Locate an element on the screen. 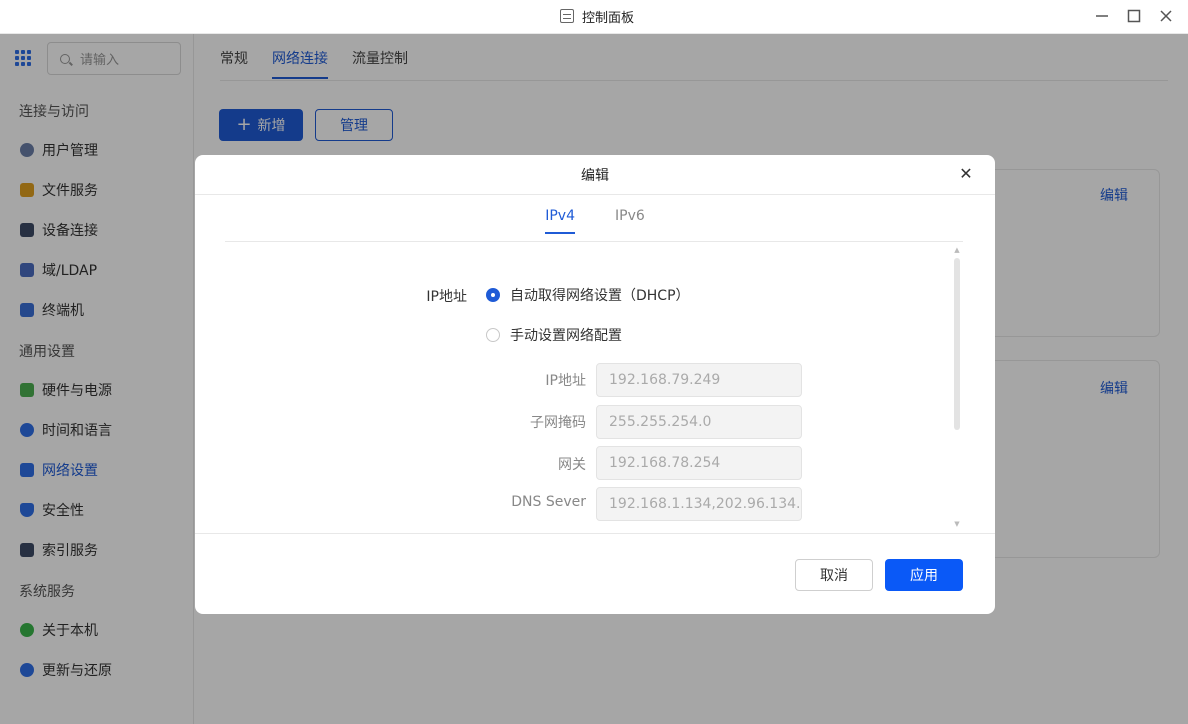  dialog-tabs: IPv4 IPv6 is located at coordinates (595, 221).